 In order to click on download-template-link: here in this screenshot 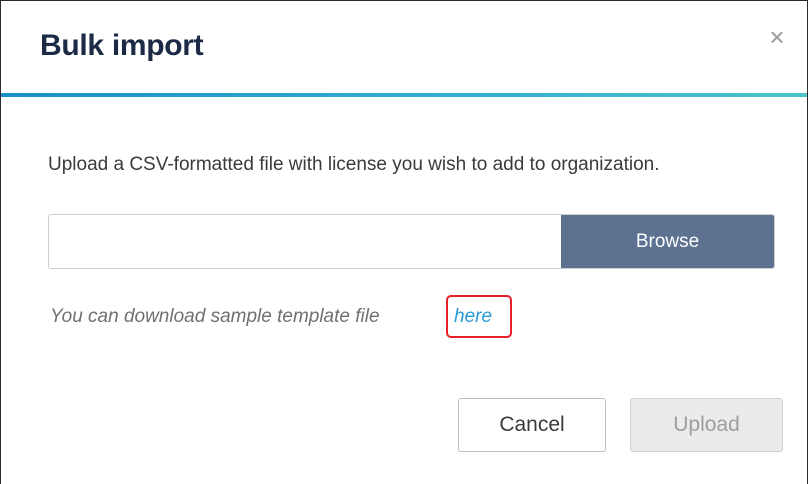, I will do `click(473, 317)`.